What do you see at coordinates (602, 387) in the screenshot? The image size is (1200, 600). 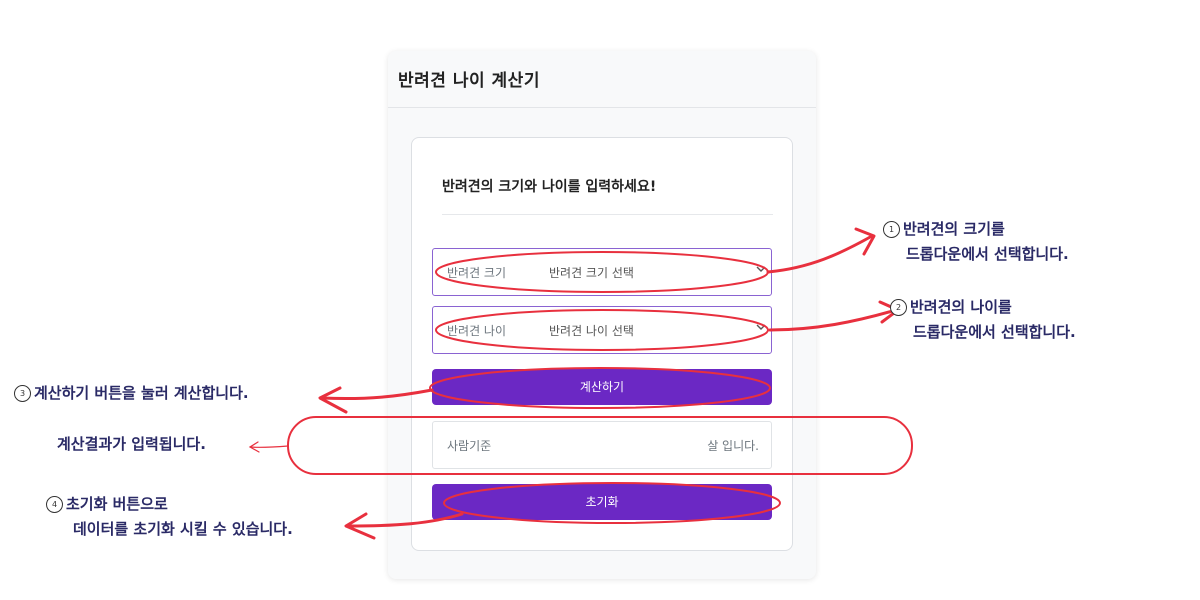 I see `calculate-button: 계산하기` at bounding box center [602, 387].